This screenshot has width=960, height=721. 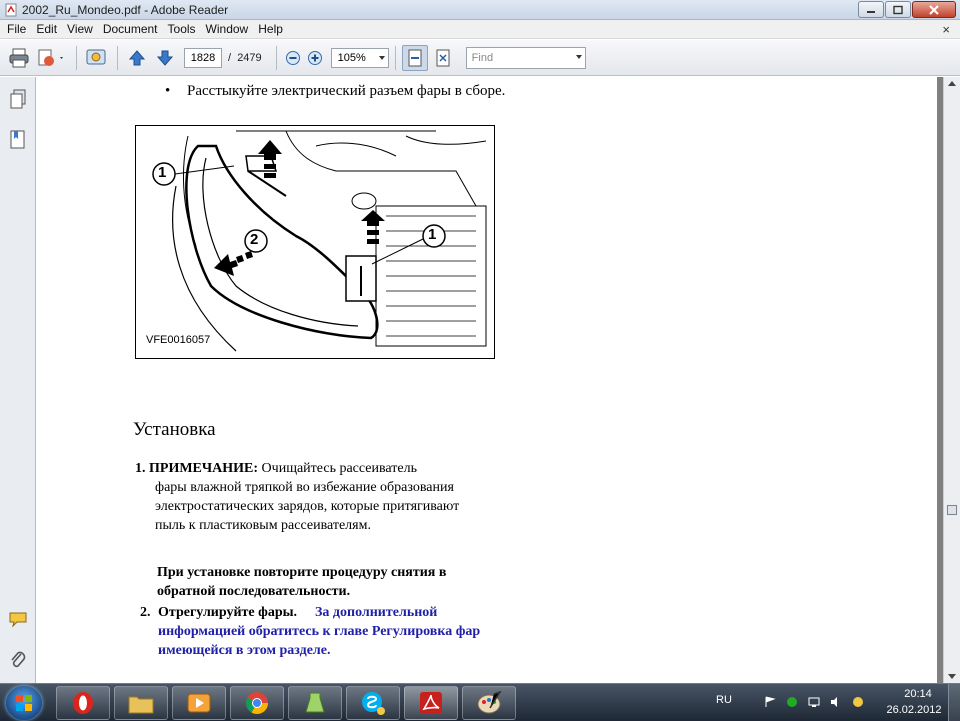 I want to click on collaborate-icon, so click(x=96, y=56).